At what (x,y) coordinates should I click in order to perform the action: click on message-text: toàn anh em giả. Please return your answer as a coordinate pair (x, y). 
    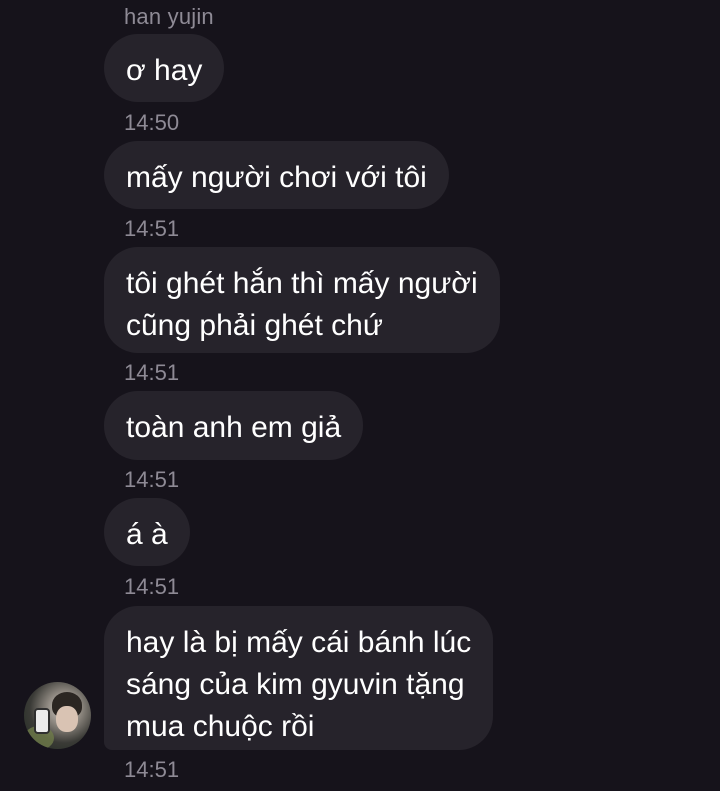
    Looking at the image, I should click on (234, 427).